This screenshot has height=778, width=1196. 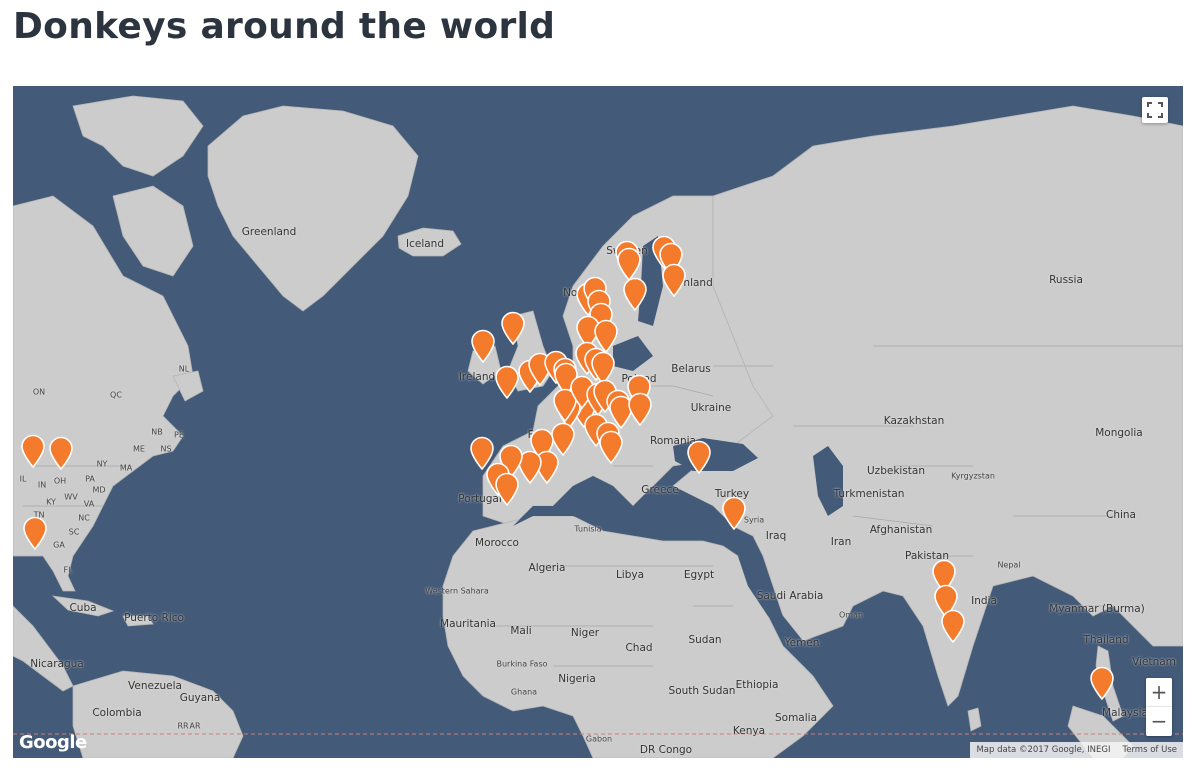 What do you see at coordinates (166, 449) in the screenshot?
I see `map-label: NS` at bounding box center [166, 449].